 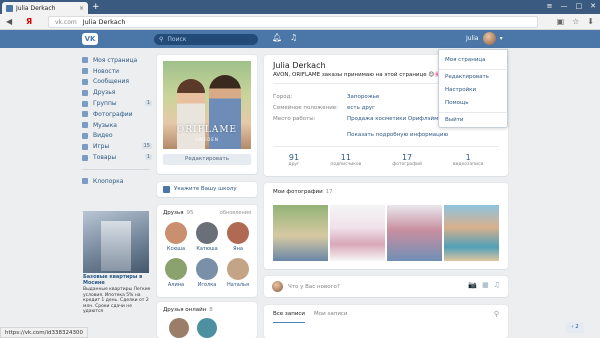 I want to click on info-key: Место работы:, so click(x=294, y=119).